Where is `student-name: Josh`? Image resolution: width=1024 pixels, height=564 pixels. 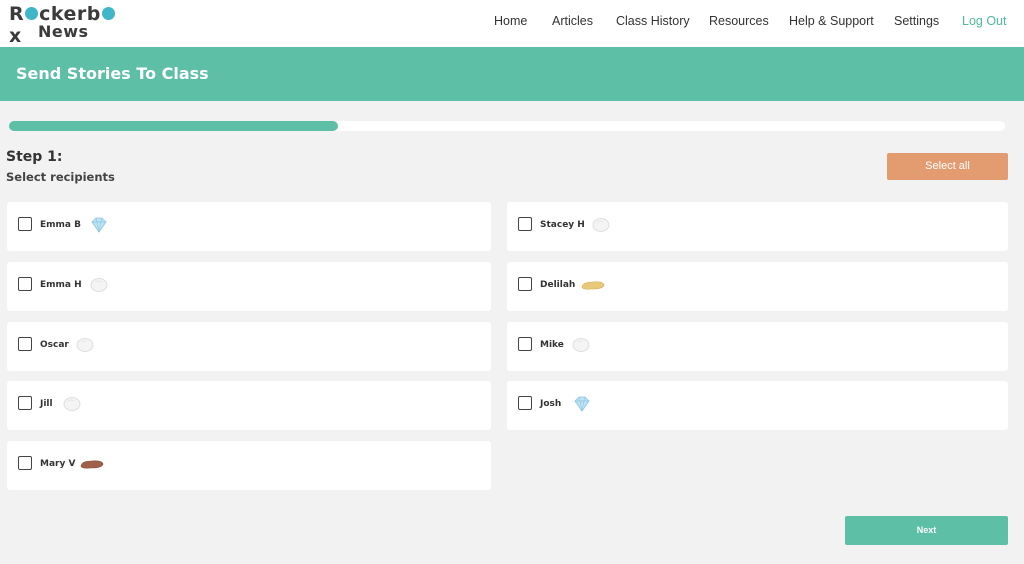
student-name: Josh is located at coordinates (551, 404).